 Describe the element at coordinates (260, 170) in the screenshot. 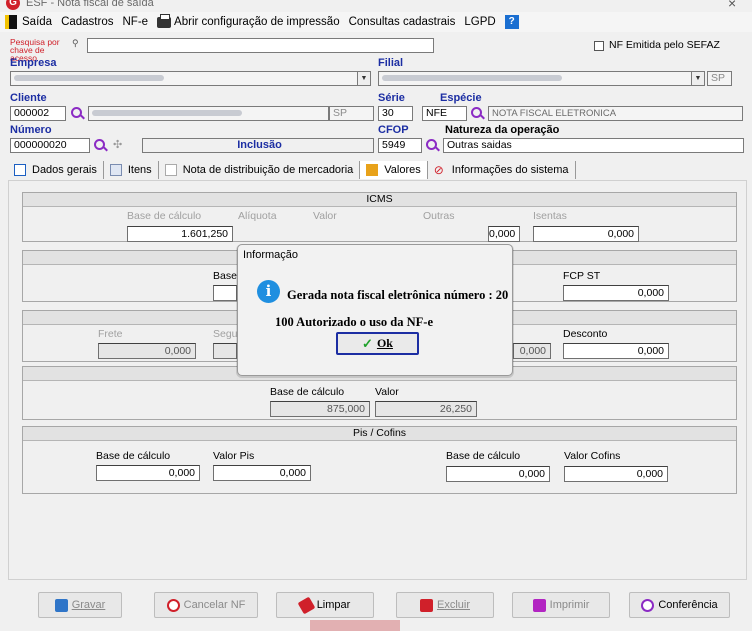

I see `tab-distribuicao: Nota de distribuição de mercadoria` at that location.